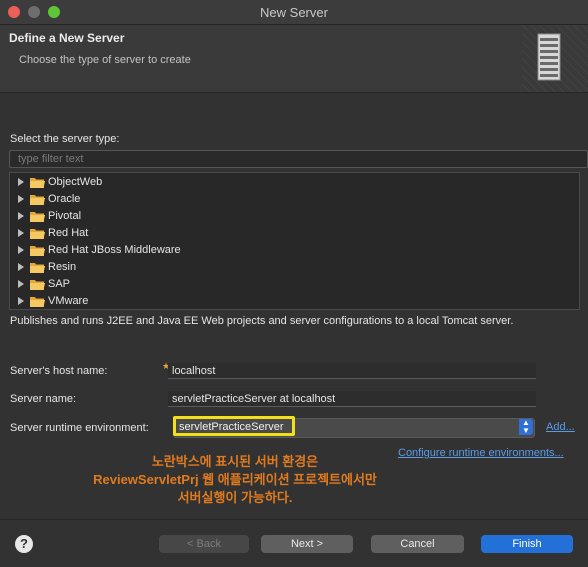 The image size is (588, 567). Describe the element at coordinates (65, 216) in the screenshot. I see `tree-item-label: Pivotal` at that location.